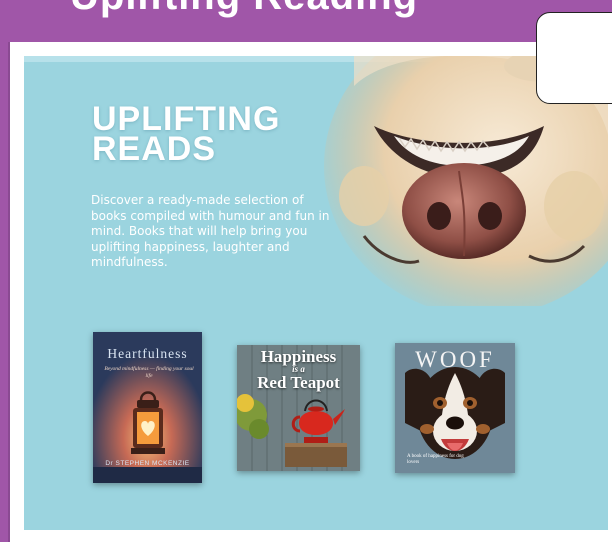  What do you see at coordinates (9, 292) in the screenshot?
I see `panel-left-border` at bounding box center [9, 292].